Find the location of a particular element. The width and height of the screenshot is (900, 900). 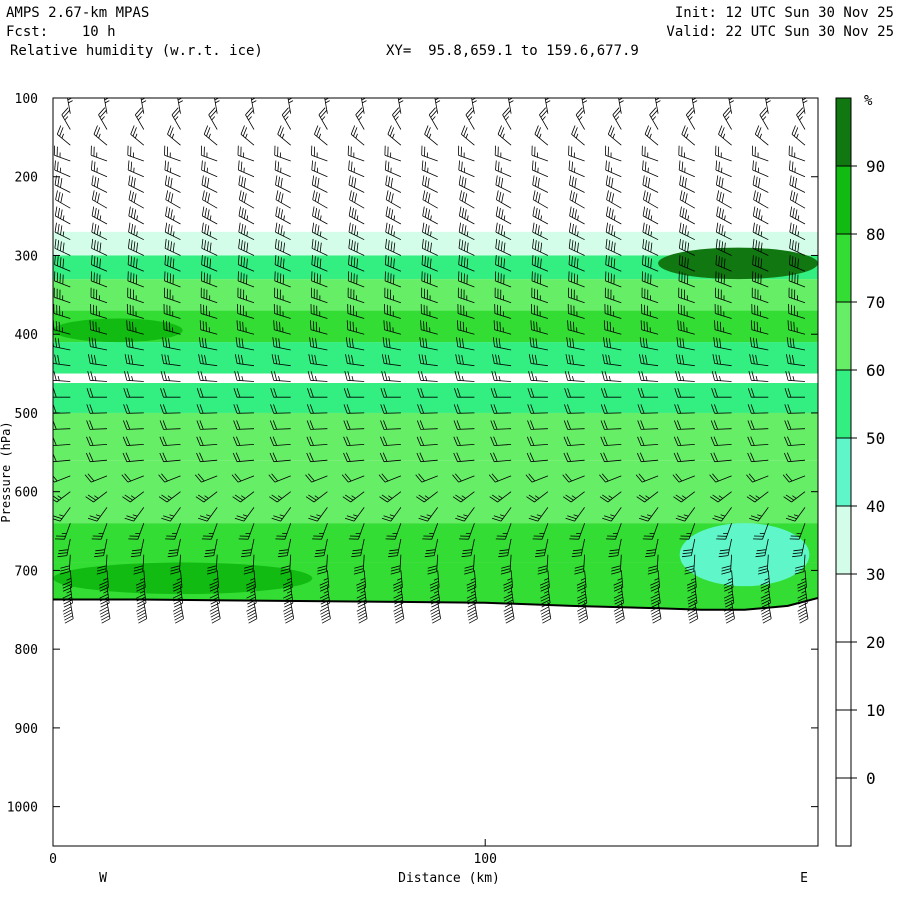

y-axis-label: Pressure (hPa) is located at coordinates (6, 471).